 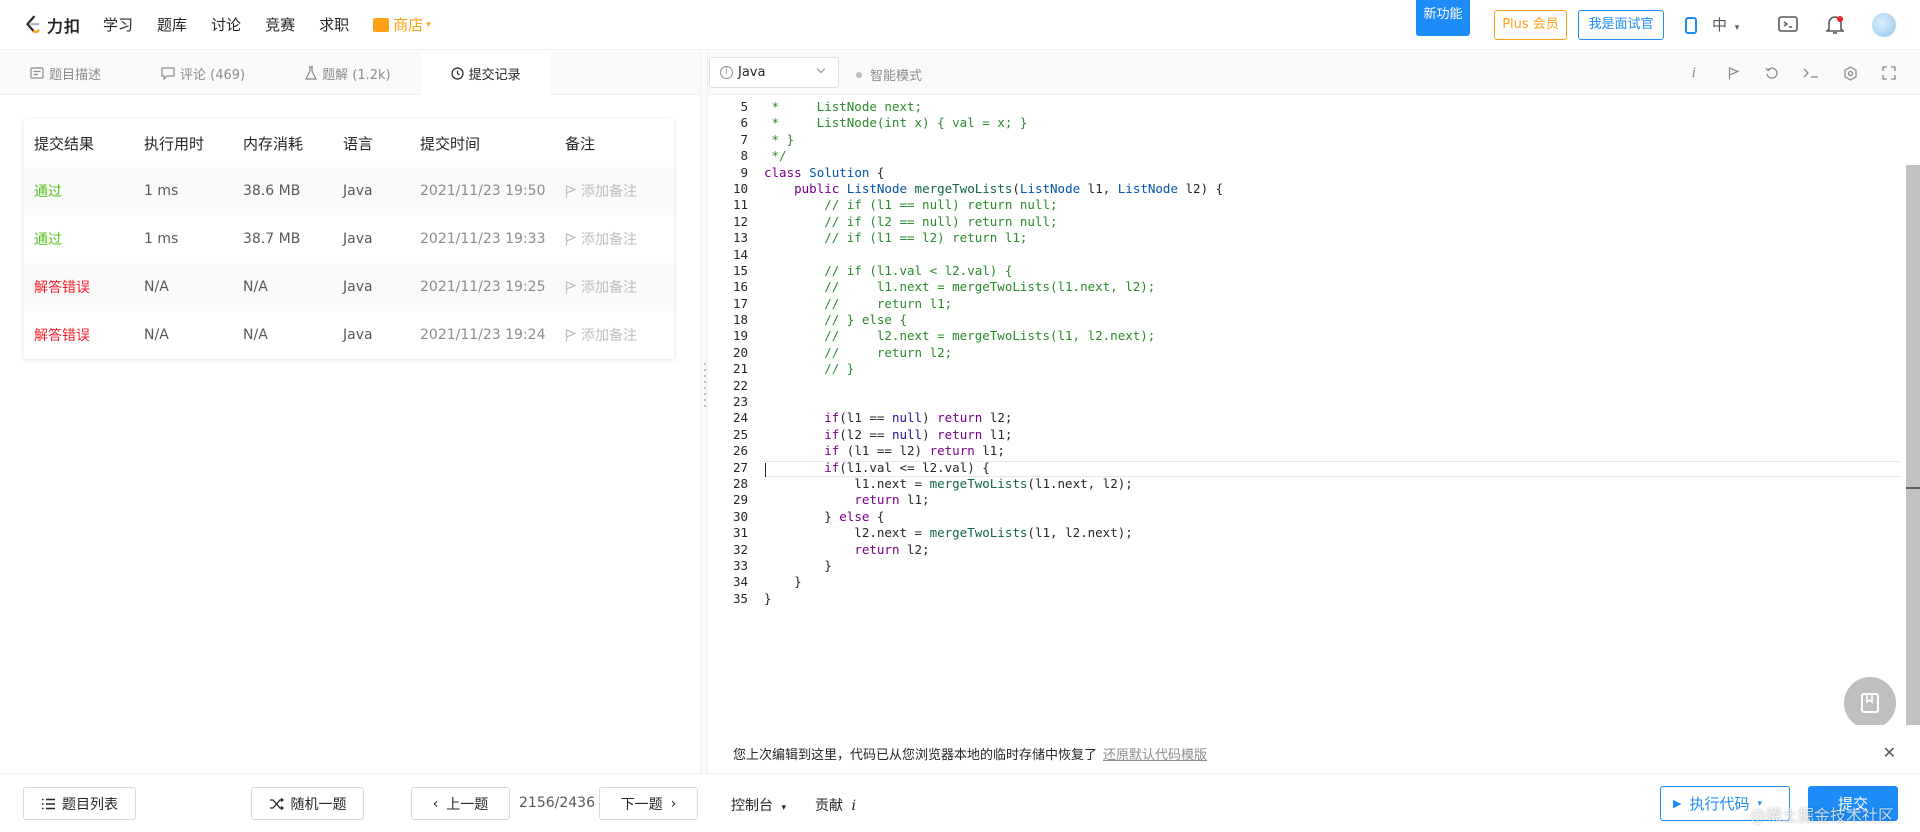 What do you see at coordinates (450, 143) in the screenshot?
I see `column-header: 提交时间` at bounding box center [450, 143].